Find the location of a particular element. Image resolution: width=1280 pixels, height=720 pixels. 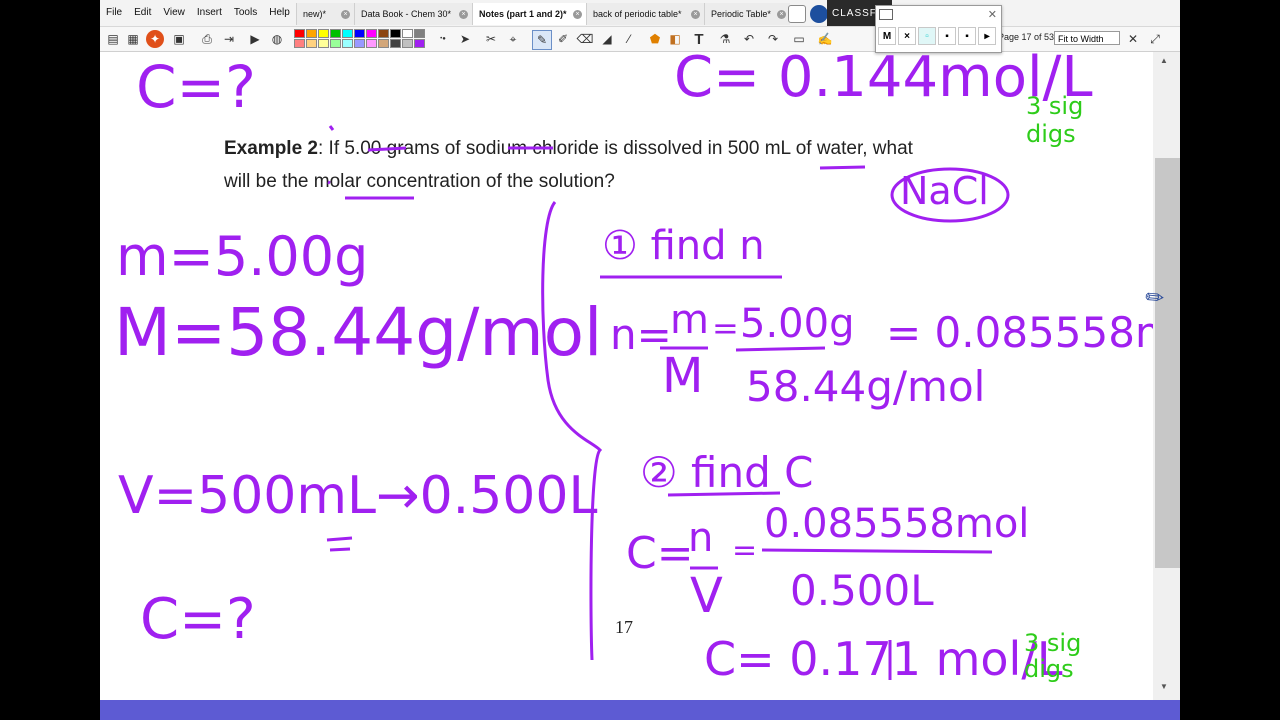

user-icon is located at coordinates (819, 14).